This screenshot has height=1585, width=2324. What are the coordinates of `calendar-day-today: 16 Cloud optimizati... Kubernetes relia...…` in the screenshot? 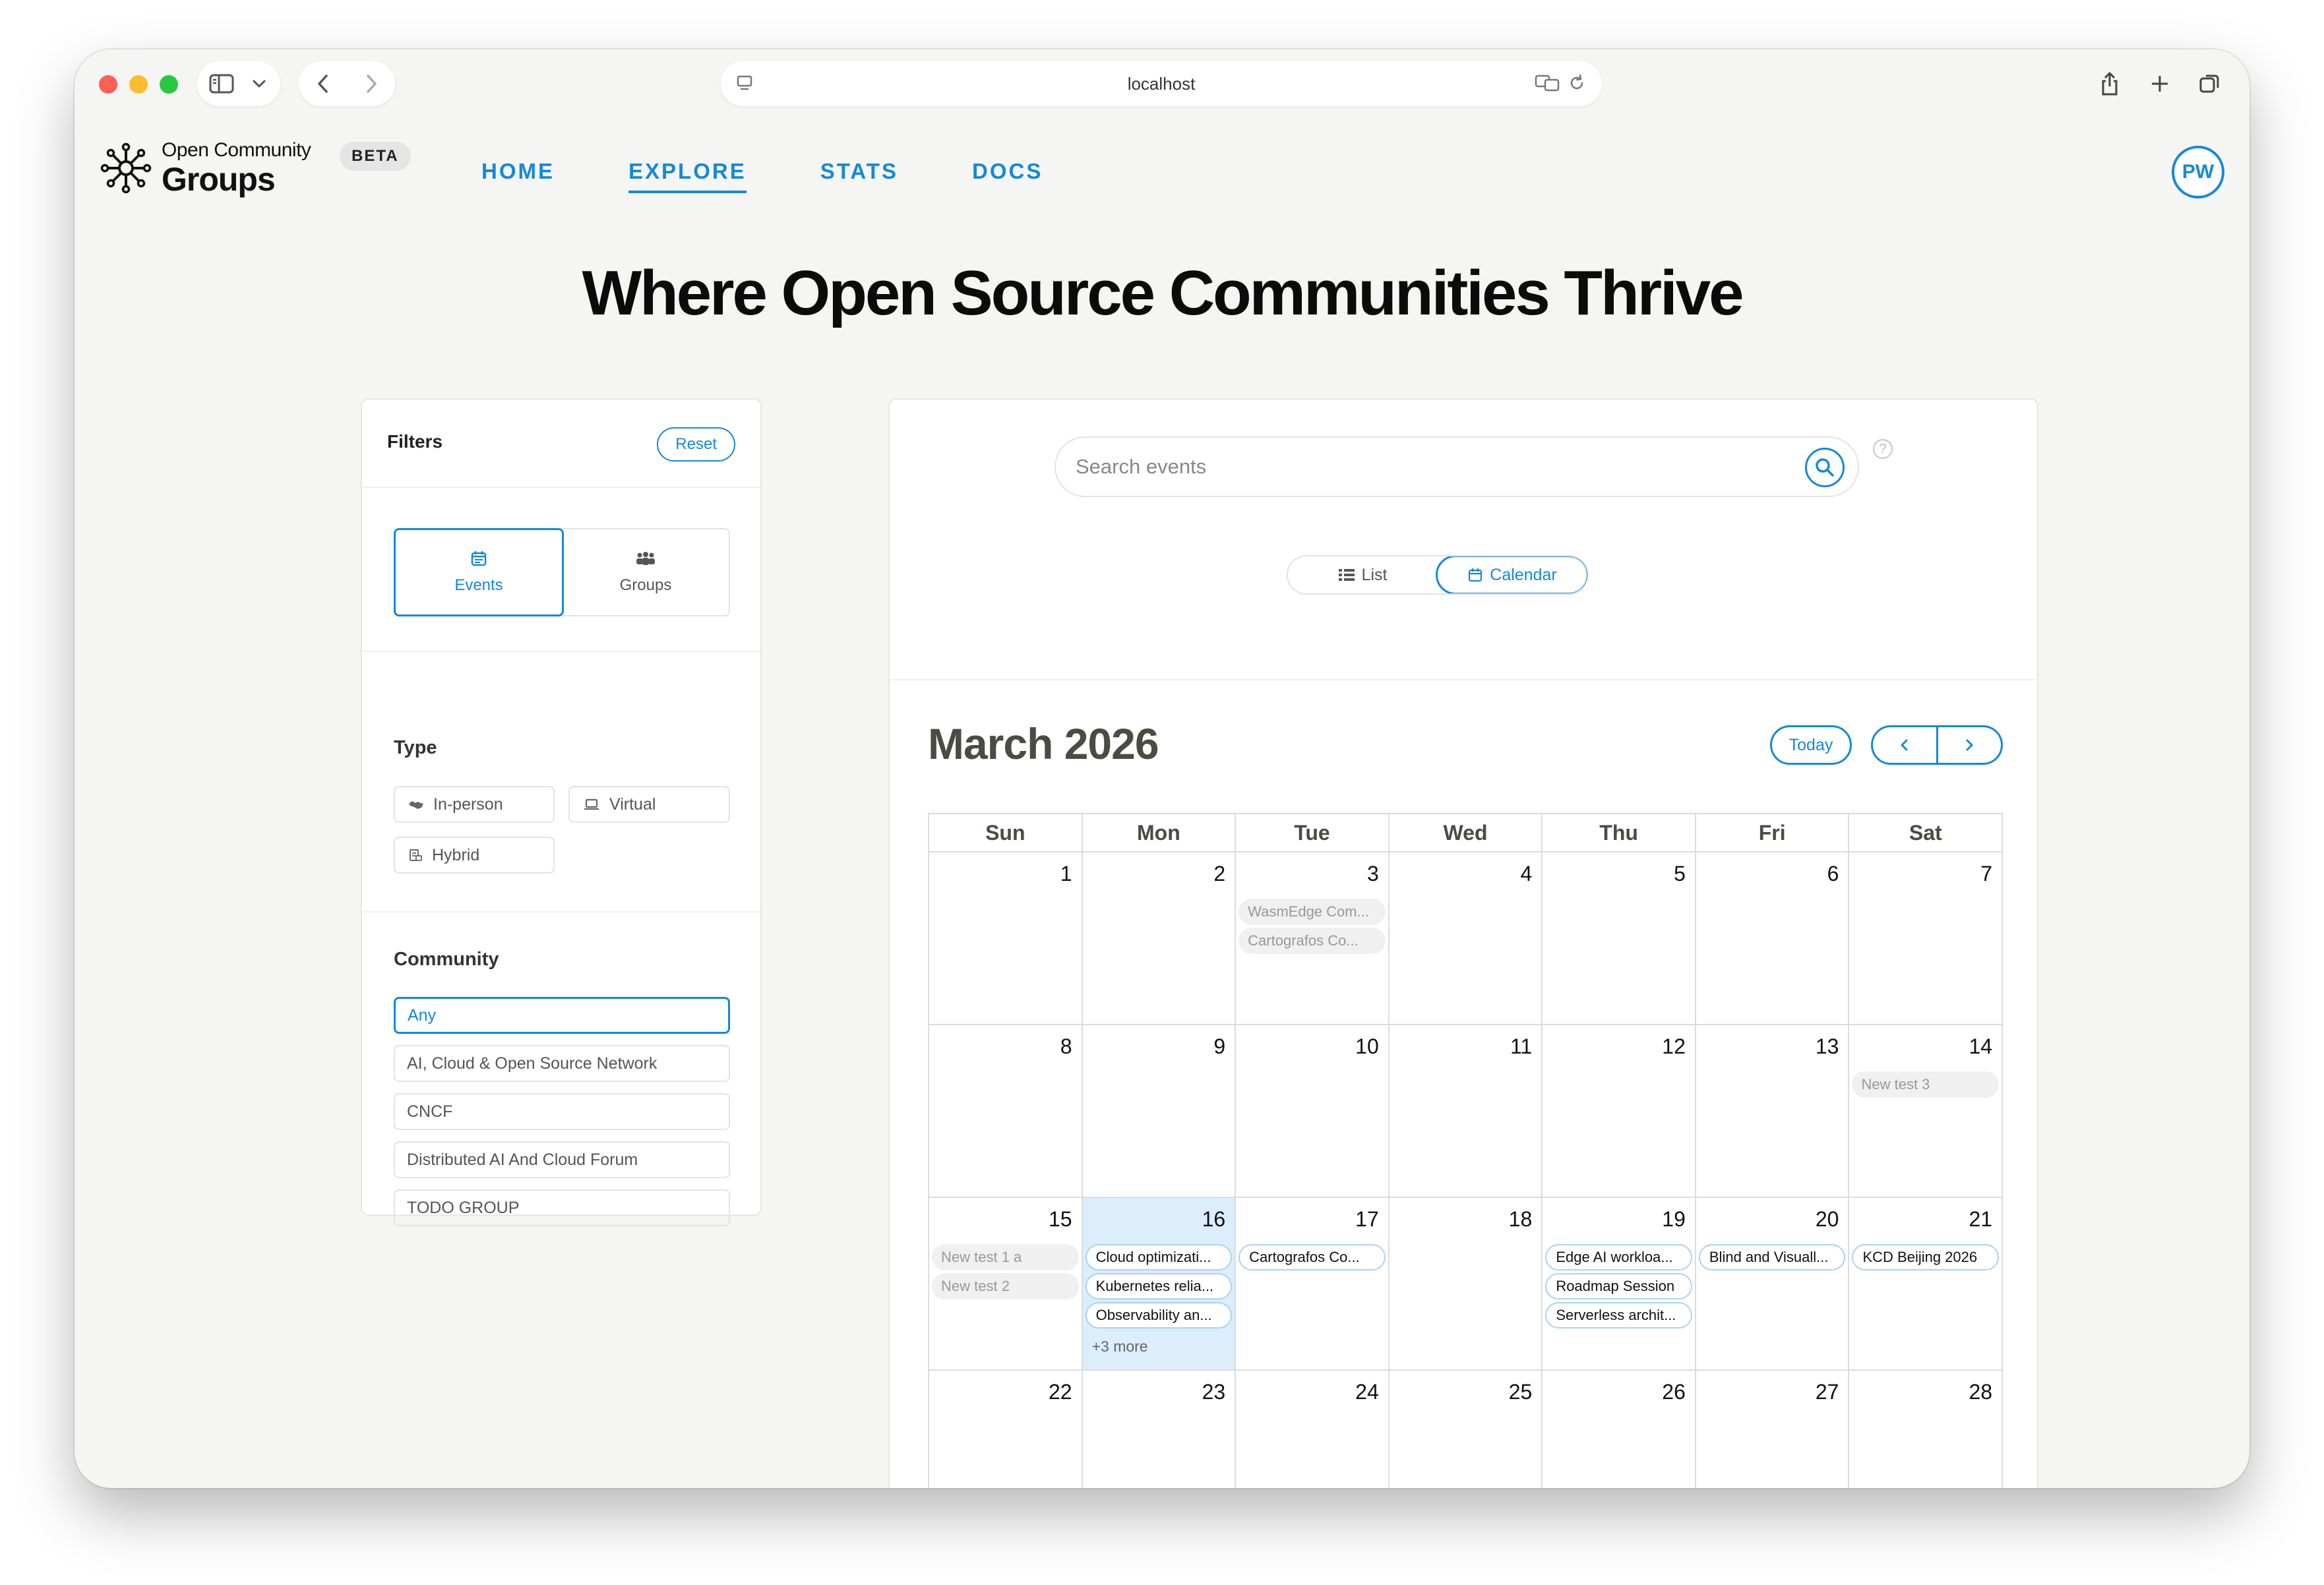 It's located at (1159, 1284).